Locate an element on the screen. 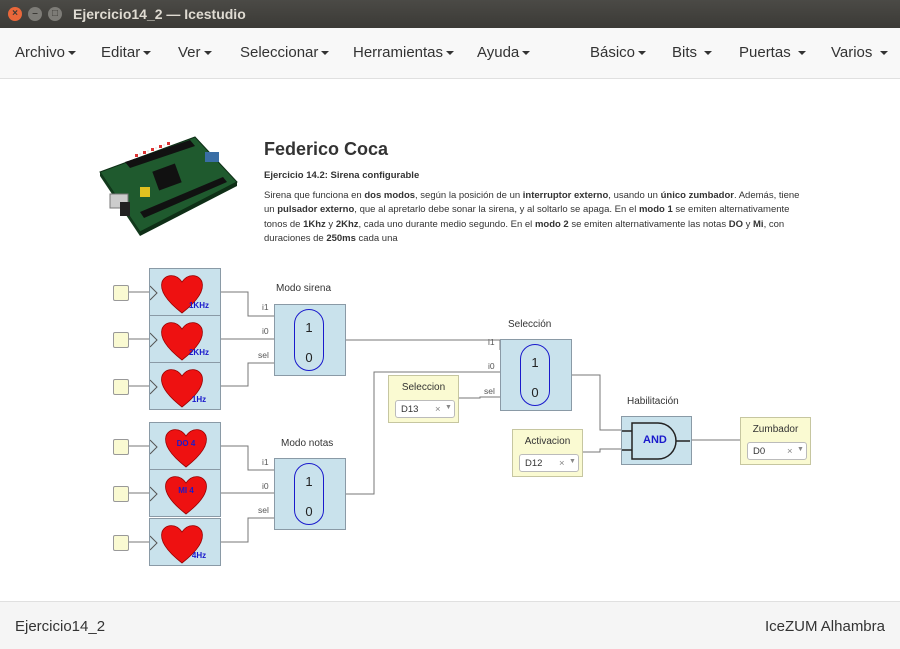 The image size is (900, 649). status-bar: Ejercicio14_2 IceZUM Alhambra is located at coordinates (450, 625).